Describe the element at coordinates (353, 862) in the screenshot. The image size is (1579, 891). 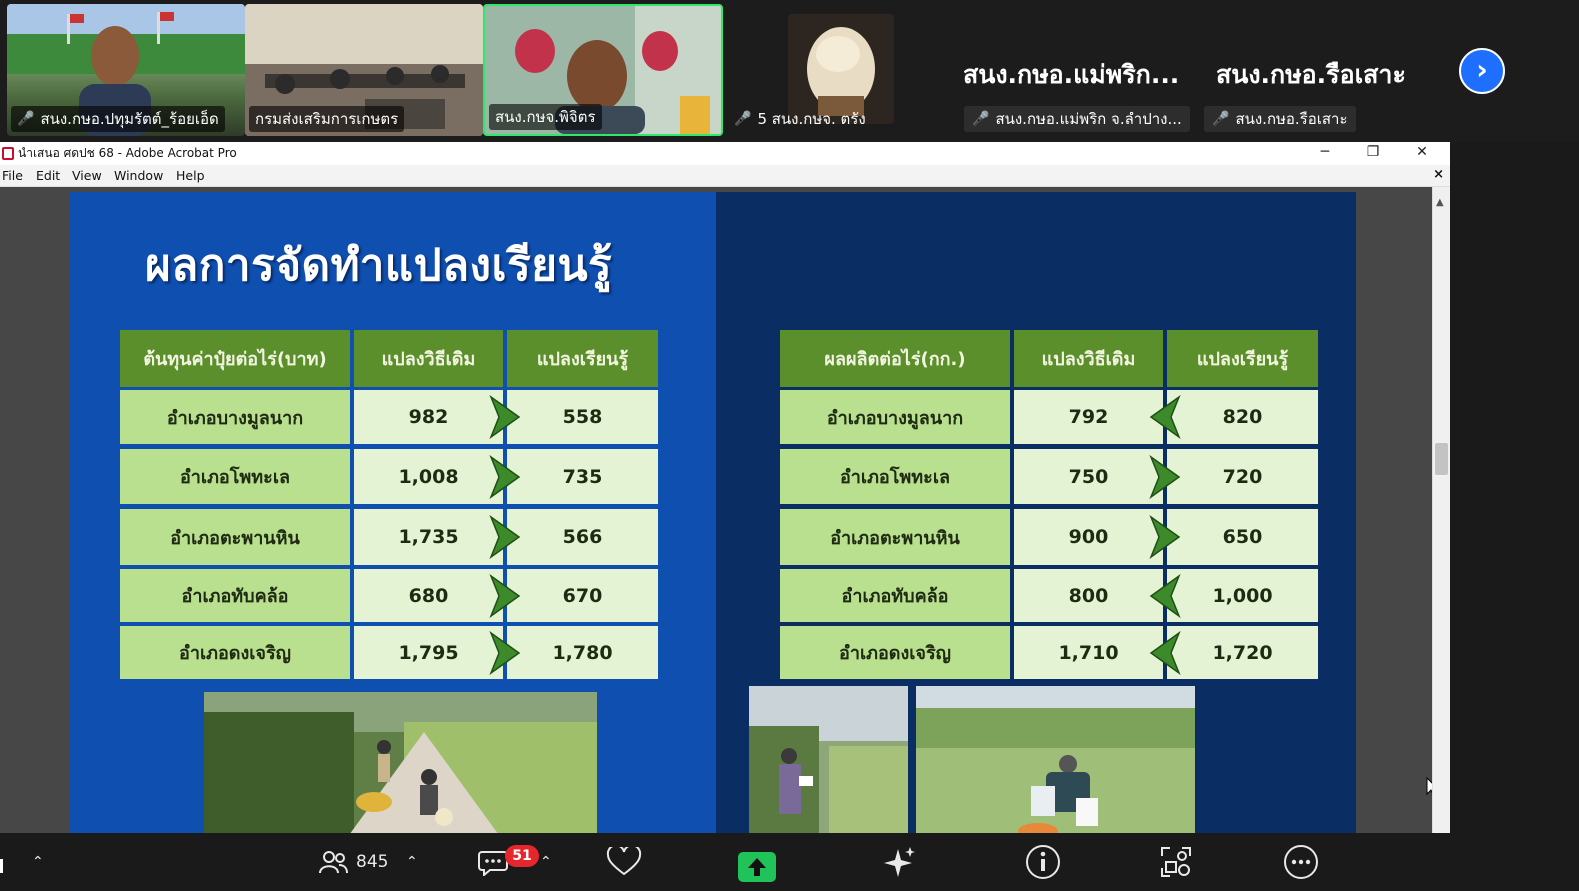
I see `participants-button: 845` at that location.